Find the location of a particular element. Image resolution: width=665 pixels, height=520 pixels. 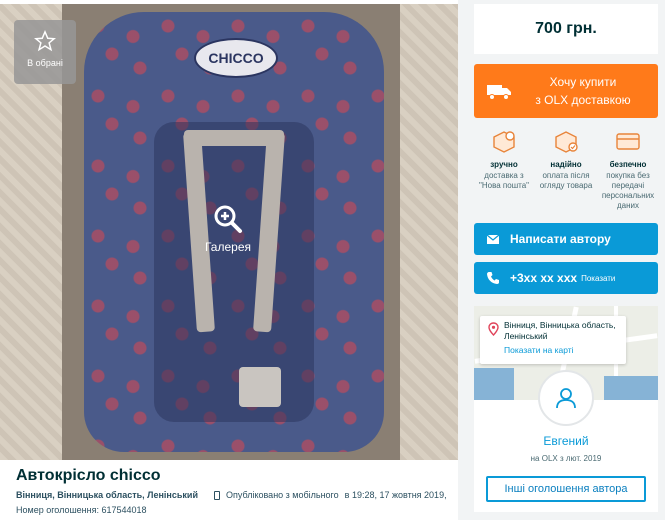

listing-location: Вінниця, Вінницька область, Ленінський is located at coordinates (107, 495).